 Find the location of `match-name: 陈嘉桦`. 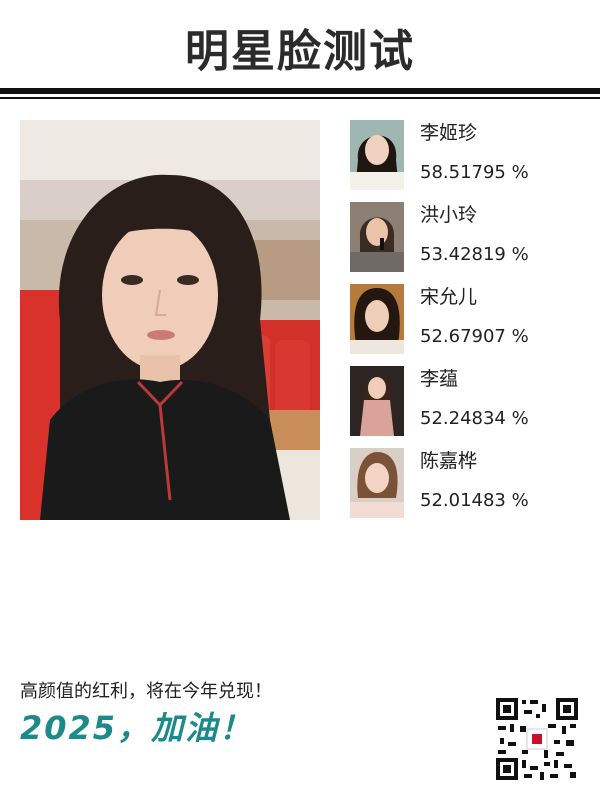

match-name: 陈嘉桦 is located at coordinates (449, 461).